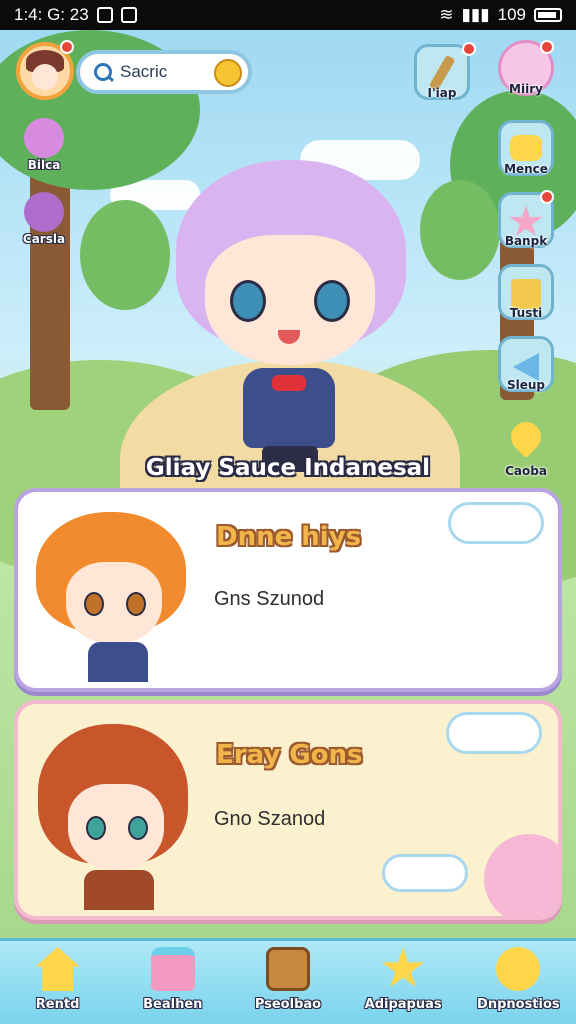 Image resolution: width=576 pixels, height=1024 pixels. I want to click on scene-caption: Gliay Sauce Indanesal, so click(288, 468).